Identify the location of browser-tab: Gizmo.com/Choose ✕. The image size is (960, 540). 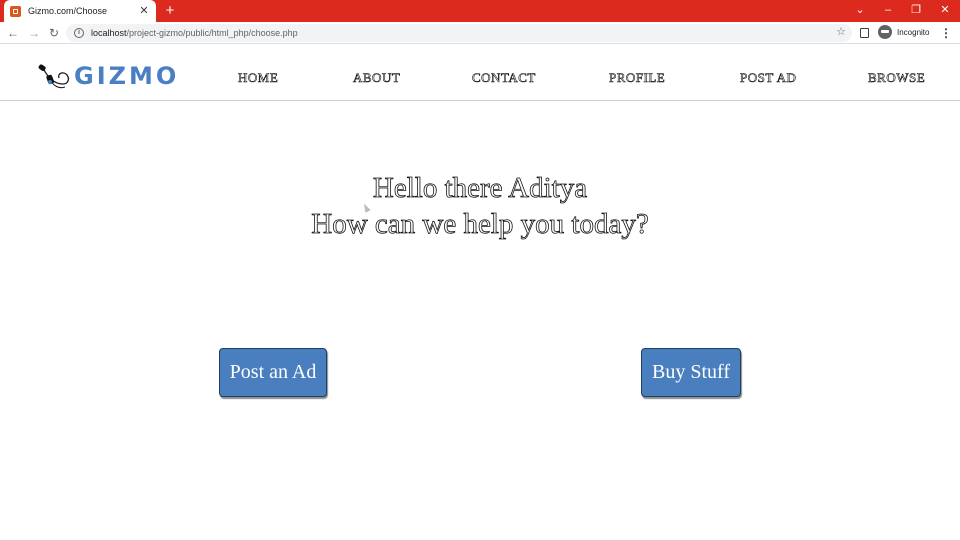
(80, 11).